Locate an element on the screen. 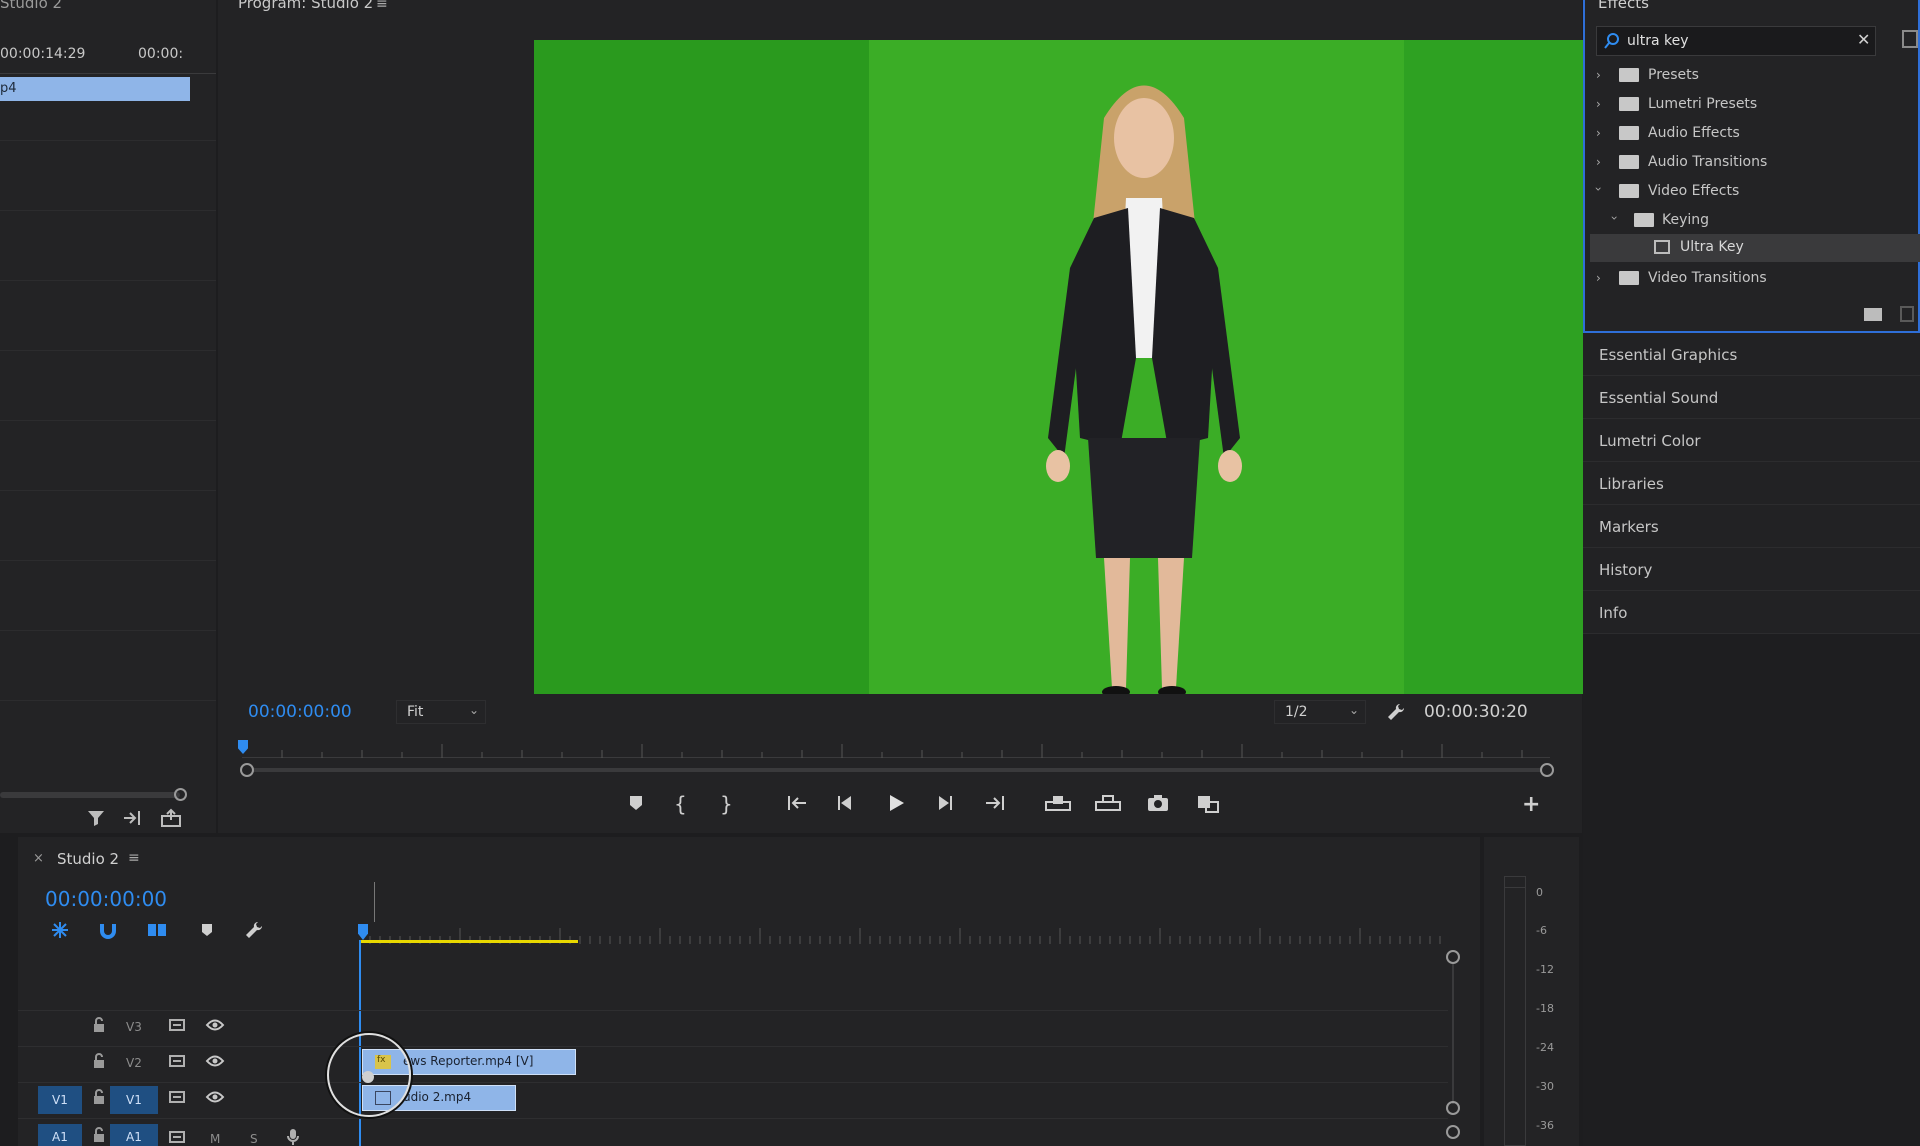 The image size is (1920, 1146). track-label-v3: V3 is located at coordinates (134, 1027).